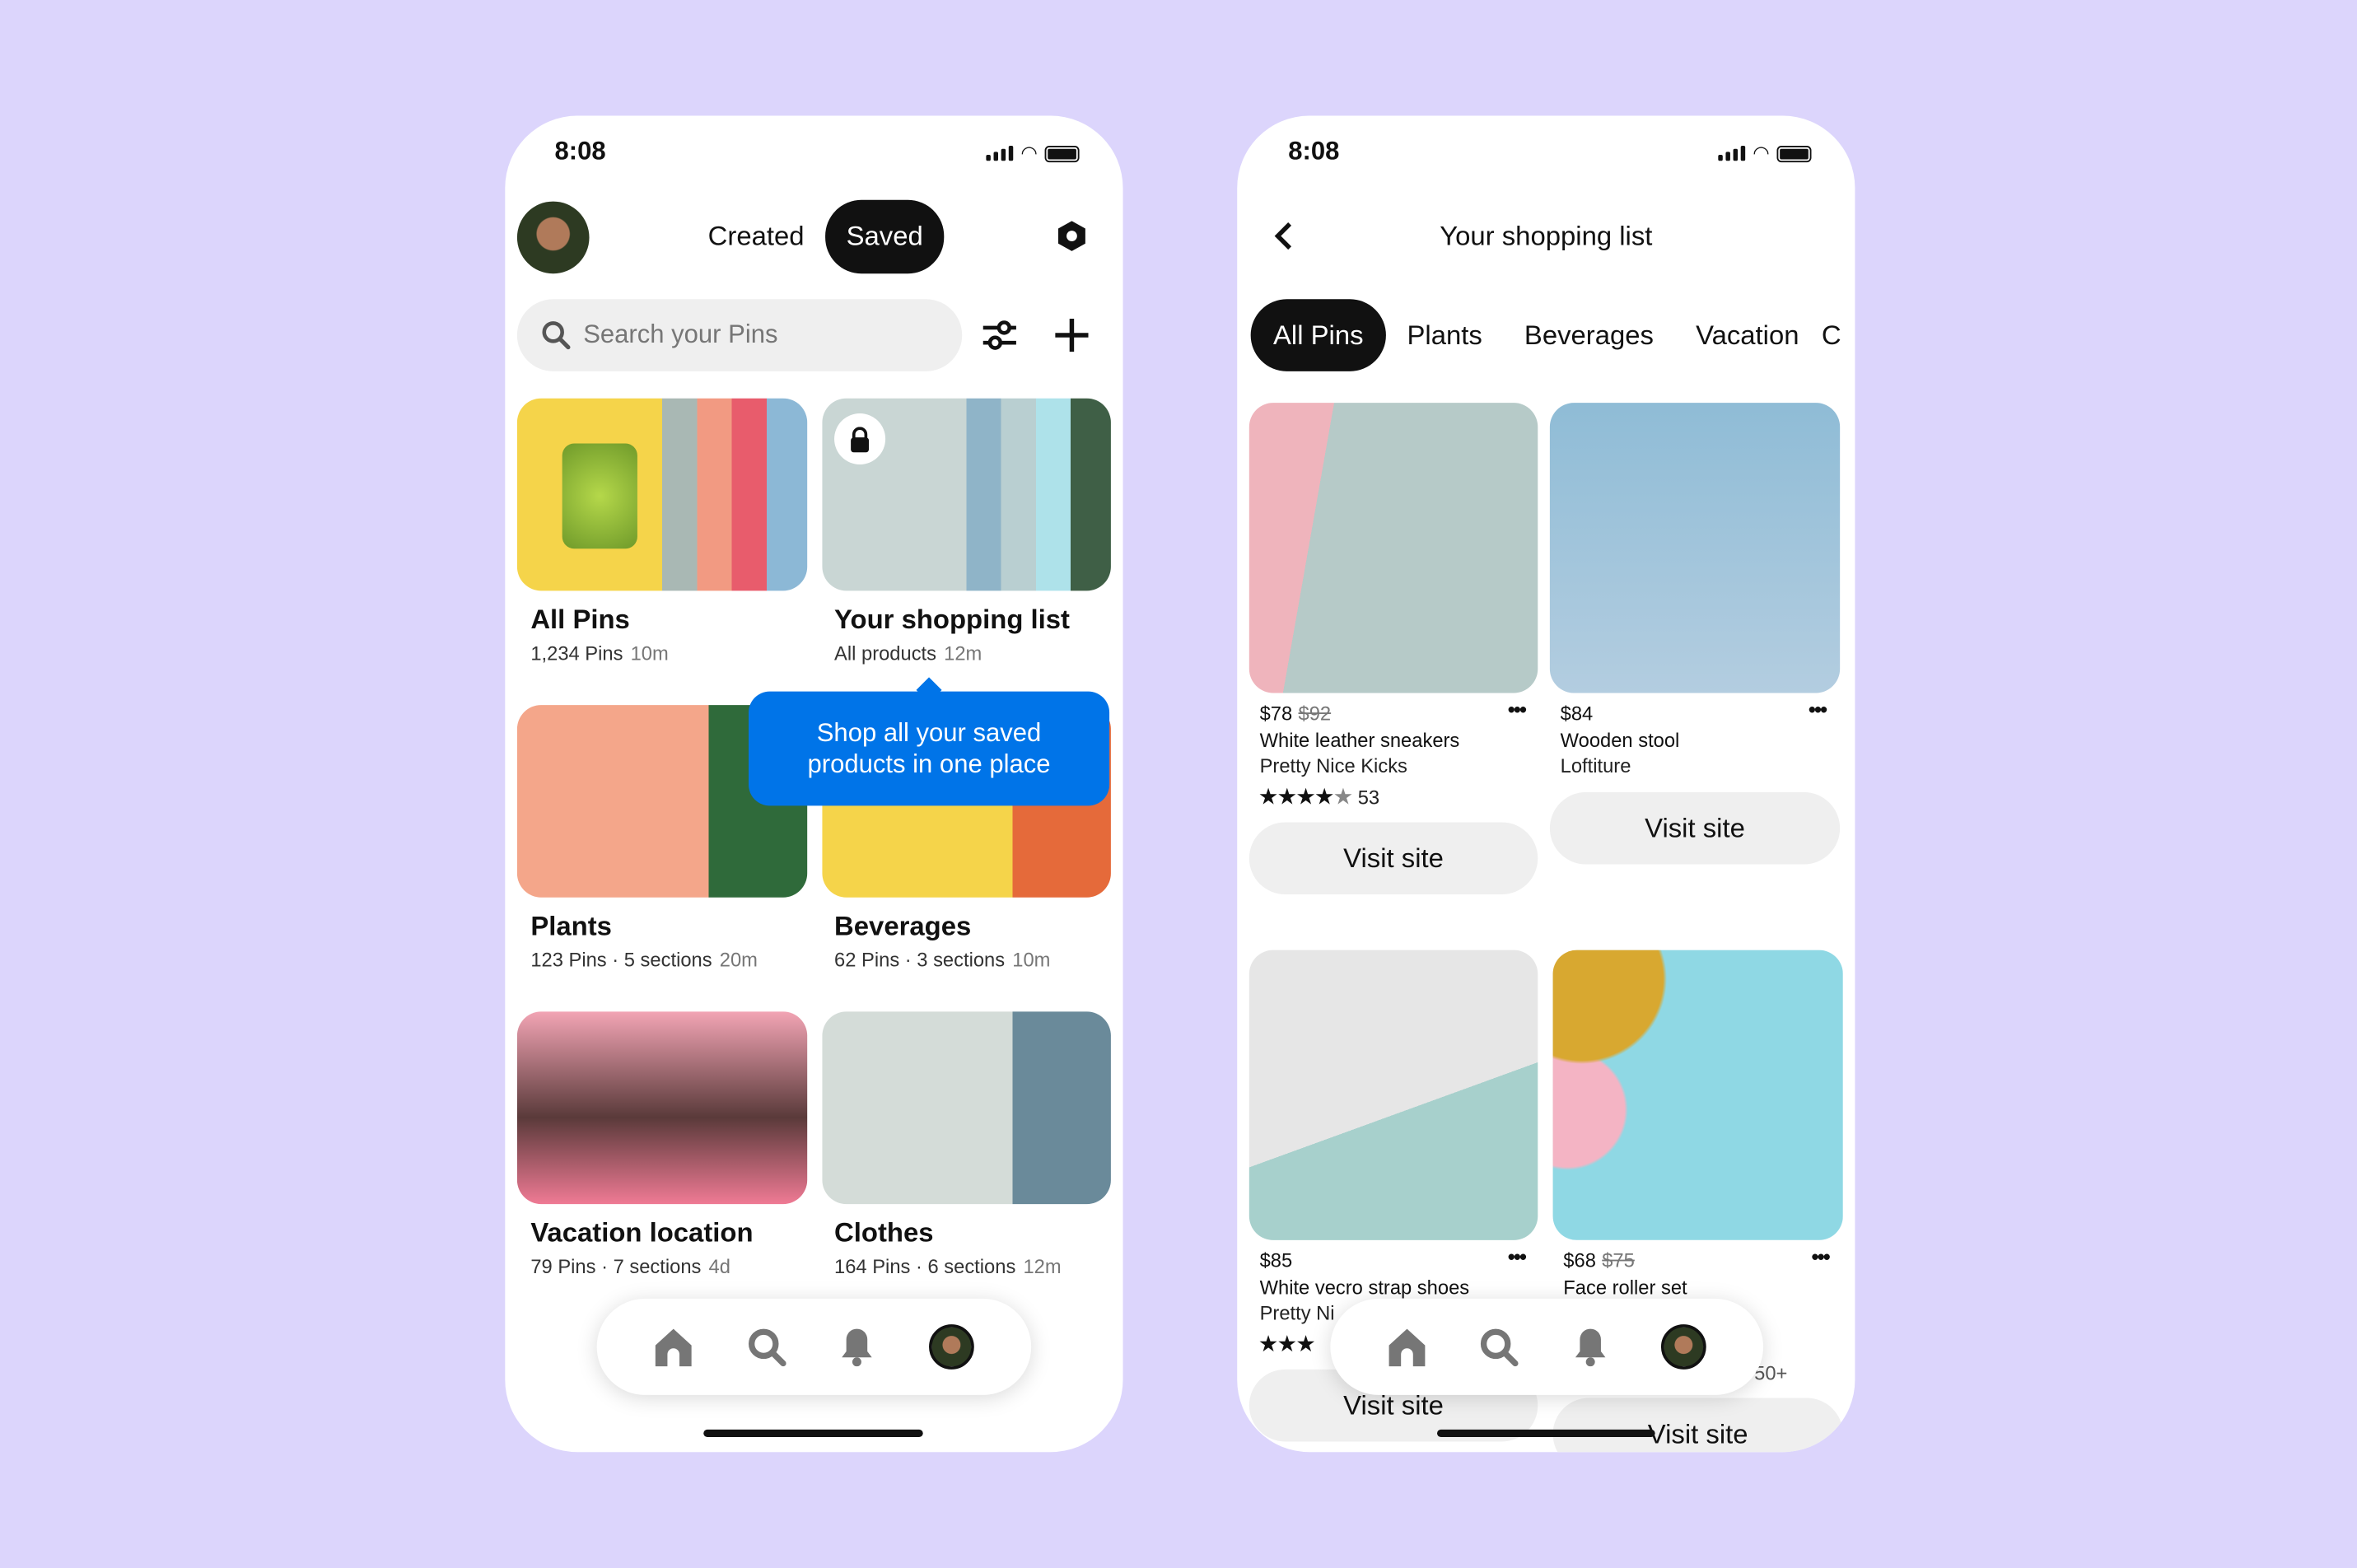 This screenshot has height=1568, width=2357. I want to click on product-name: White vecro strap shoes, so click(1364, 1288).